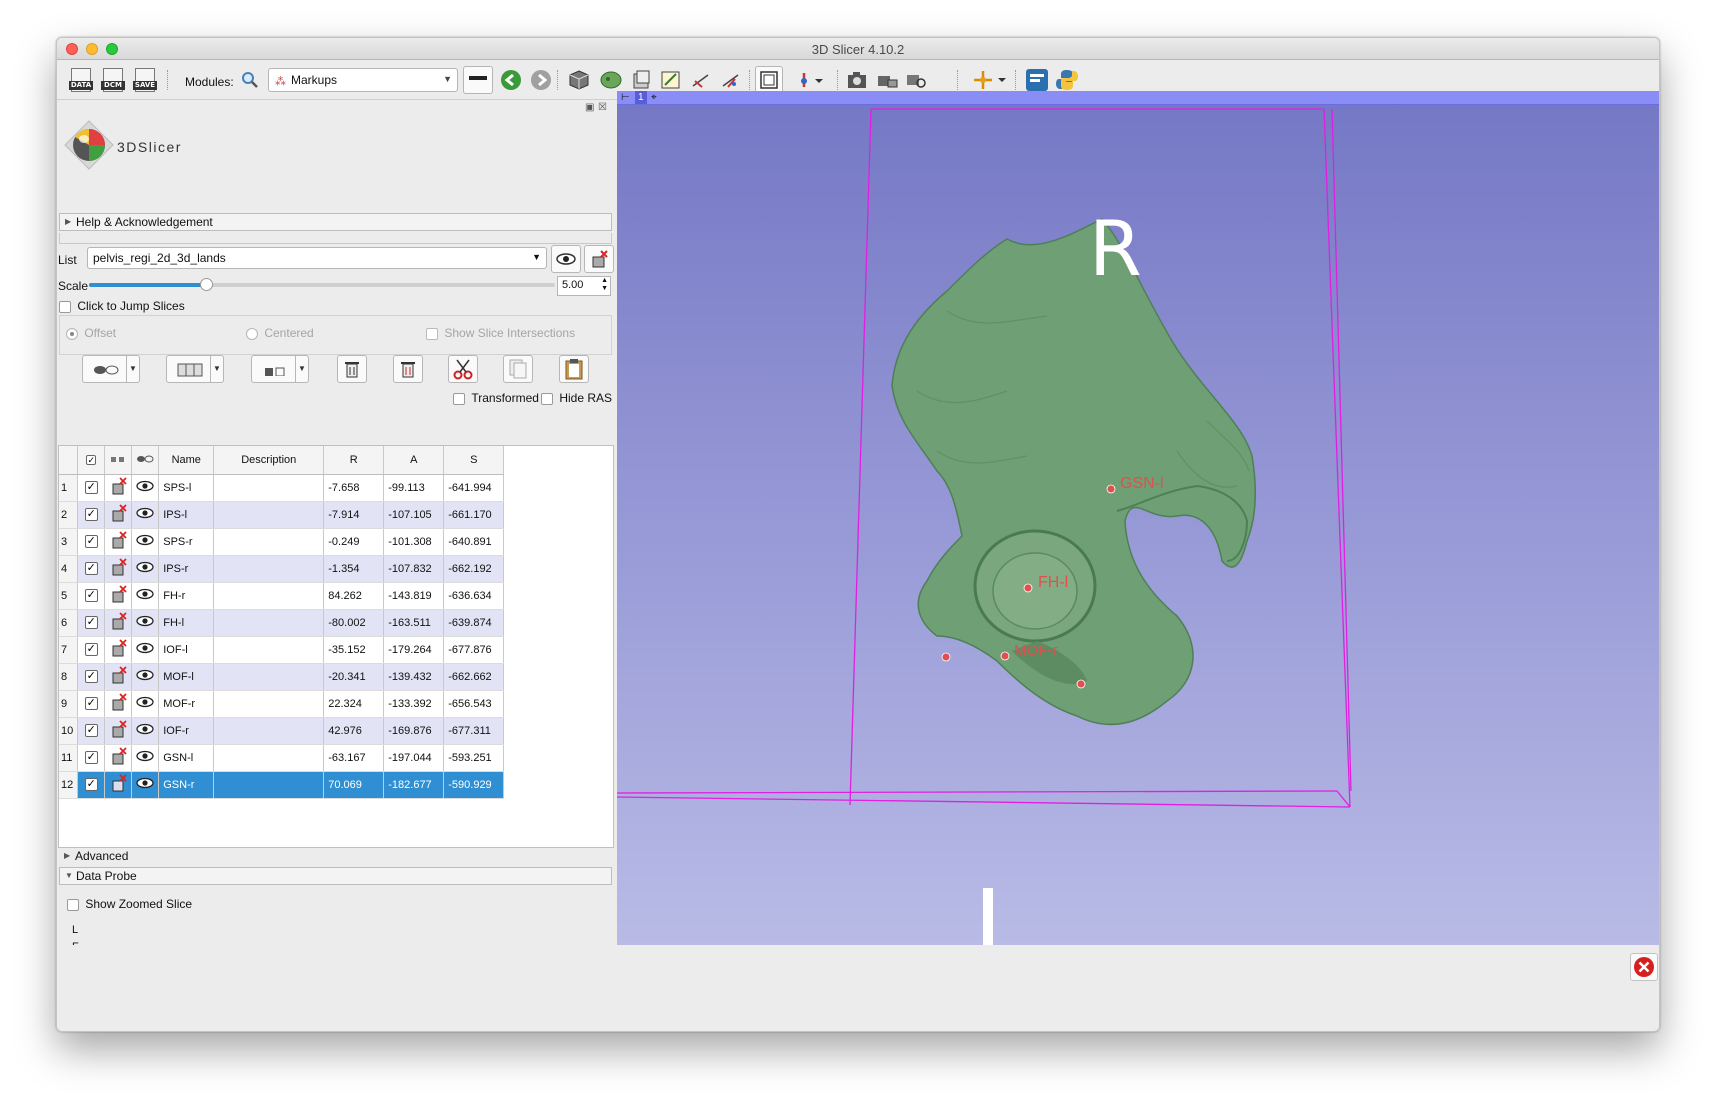 The width and height of the screenshot is (1716, 1105). I want to click on table-row: 6 ✓ FH-l -80.002 -163.511 -639.874, so click(282, 623).